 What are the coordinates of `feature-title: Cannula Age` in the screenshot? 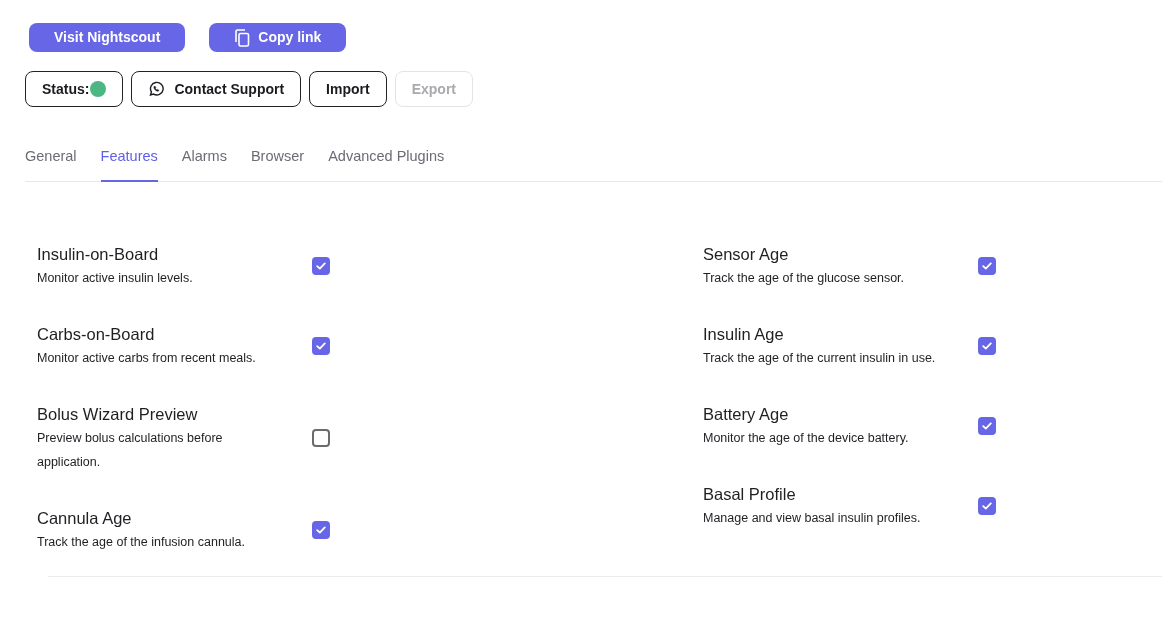 It's located at (85, 518).